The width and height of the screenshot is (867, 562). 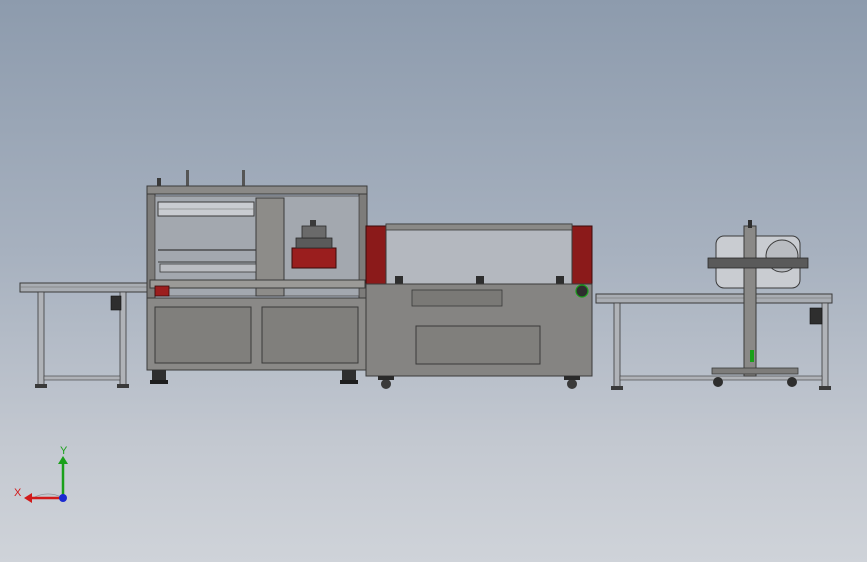 What do you see at coordinates (63, 460) in the screenshot?
I see `y-arrowhead-icon` at bounding box center [63, 460].